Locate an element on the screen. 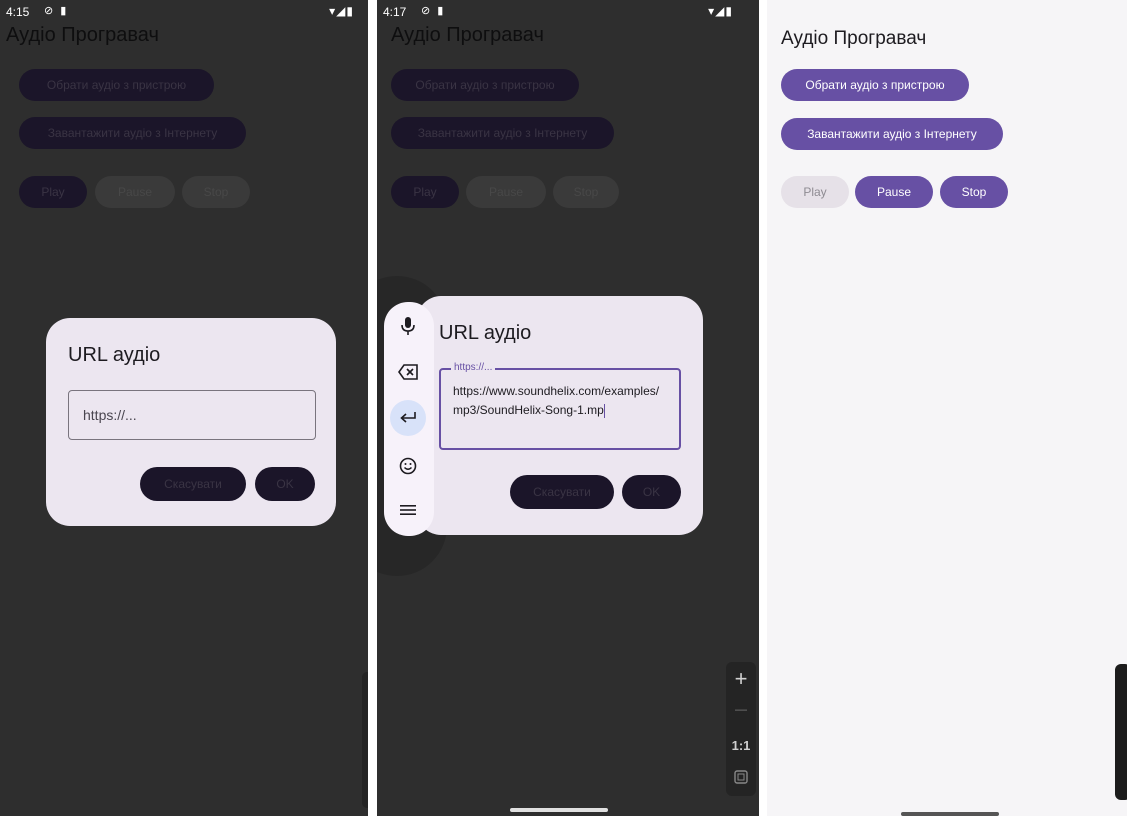  zoom-in-button: + is located at coordinates (741, 679).